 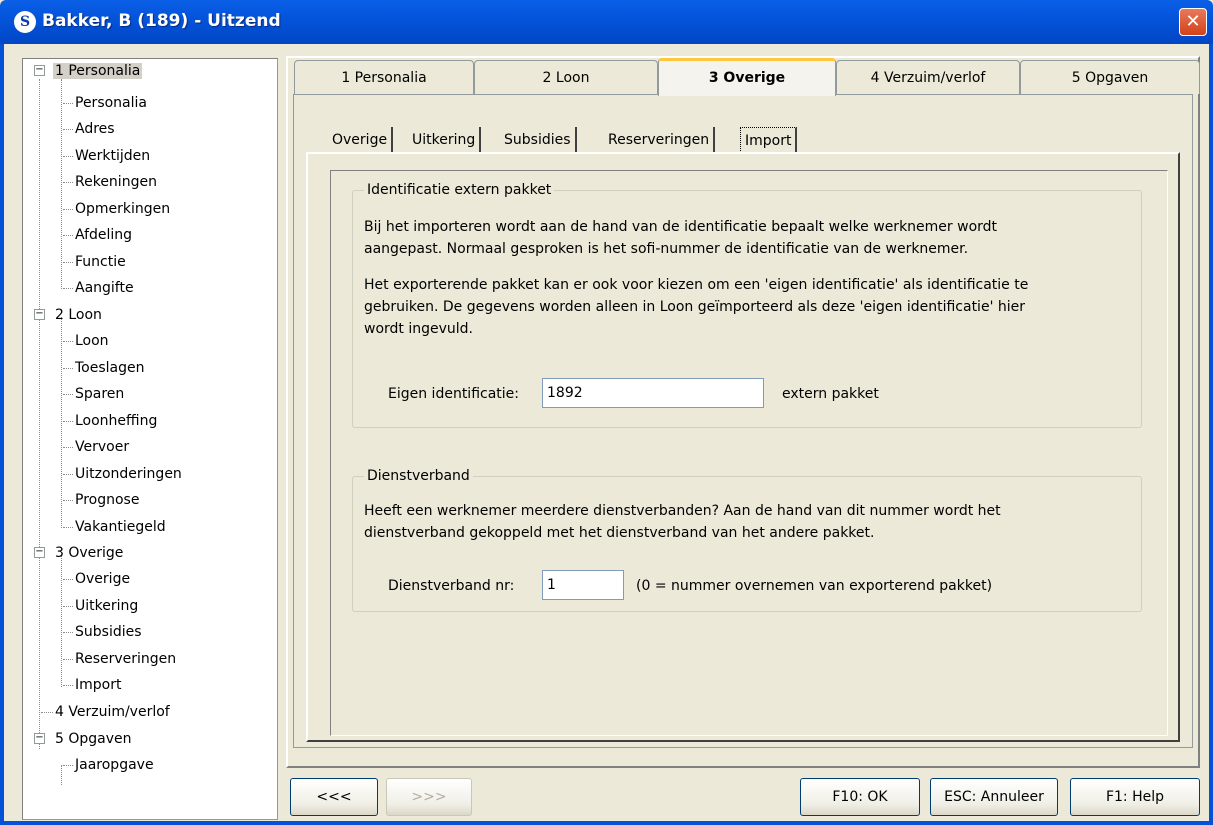 I want to click on extern-pakket-label: extern pakket, so click(x=830, y=394).